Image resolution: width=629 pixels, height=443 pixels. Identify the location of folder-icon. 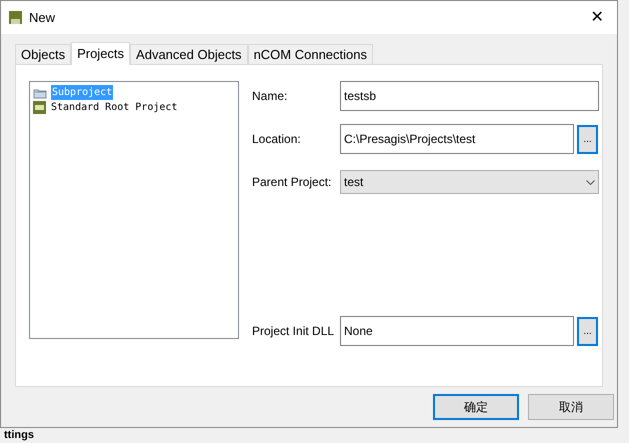
(40, 92).